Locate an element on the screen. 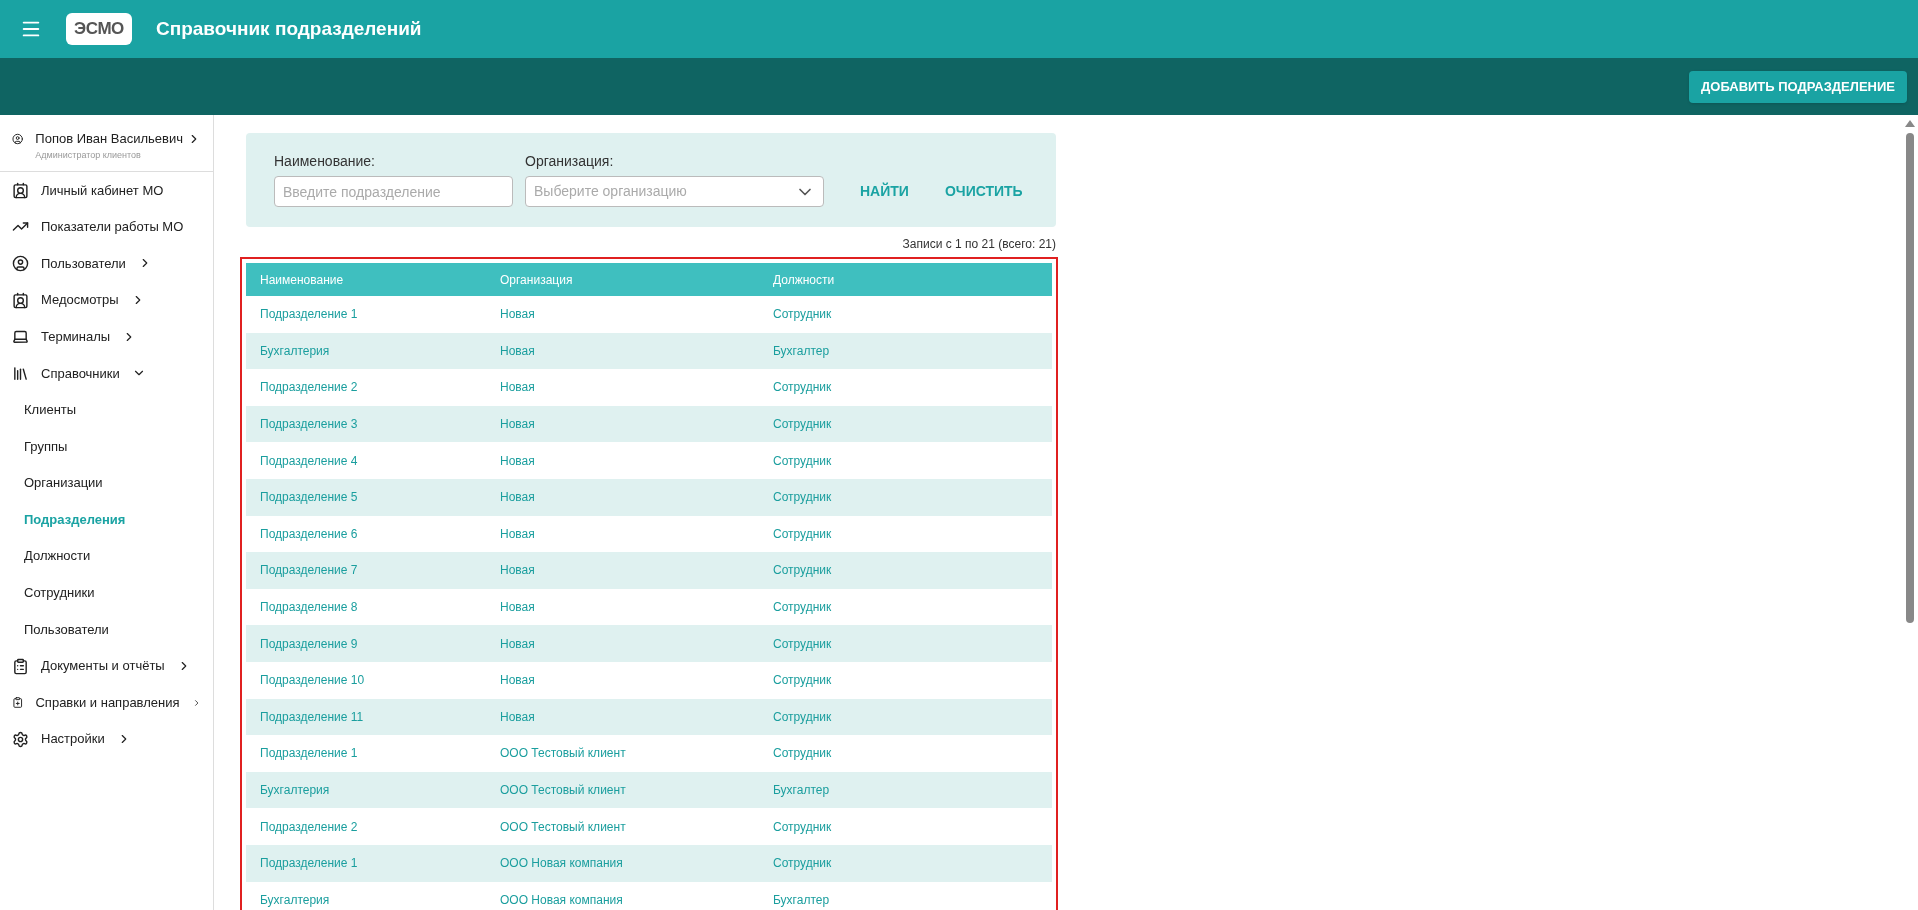 The height and width of the screenshot is (910, 1918). records-count: Записи с 1 по 21 (всего: 21) is located at coordinates (979, 244).